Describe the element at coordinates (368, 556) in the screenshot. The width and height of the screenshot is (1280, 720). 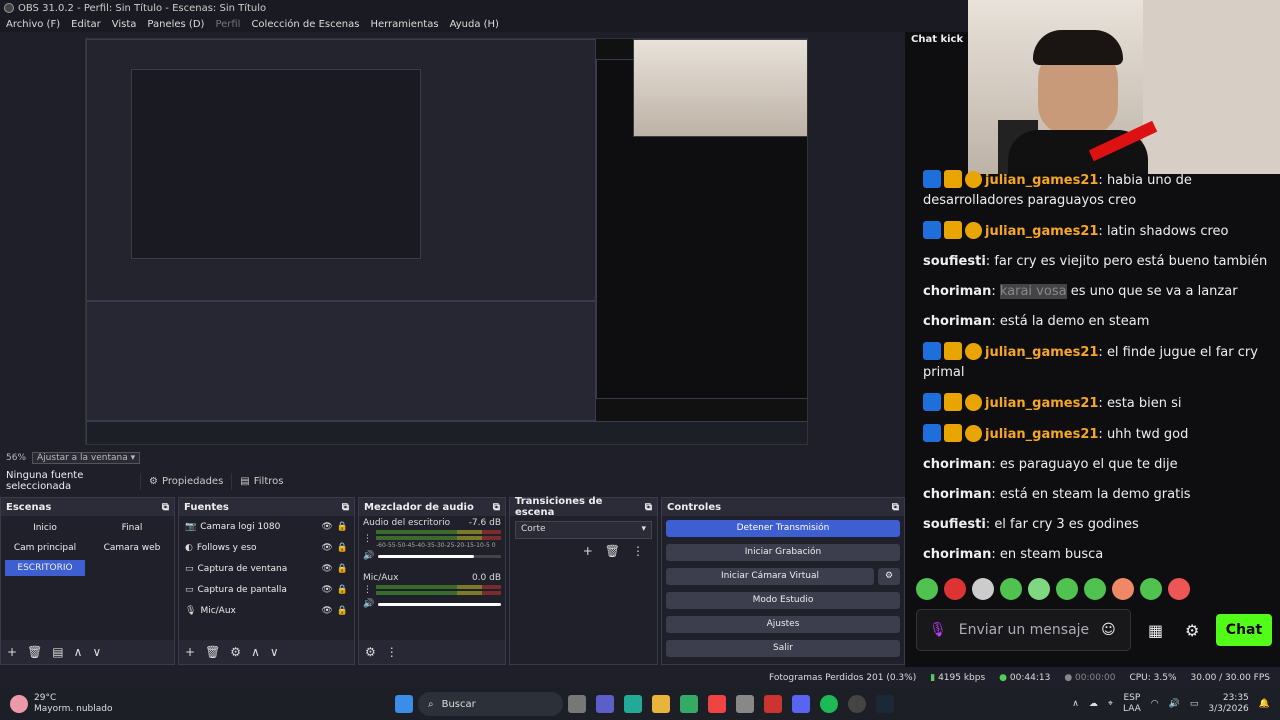
I see `speaker-icon: 🔊` at that location.